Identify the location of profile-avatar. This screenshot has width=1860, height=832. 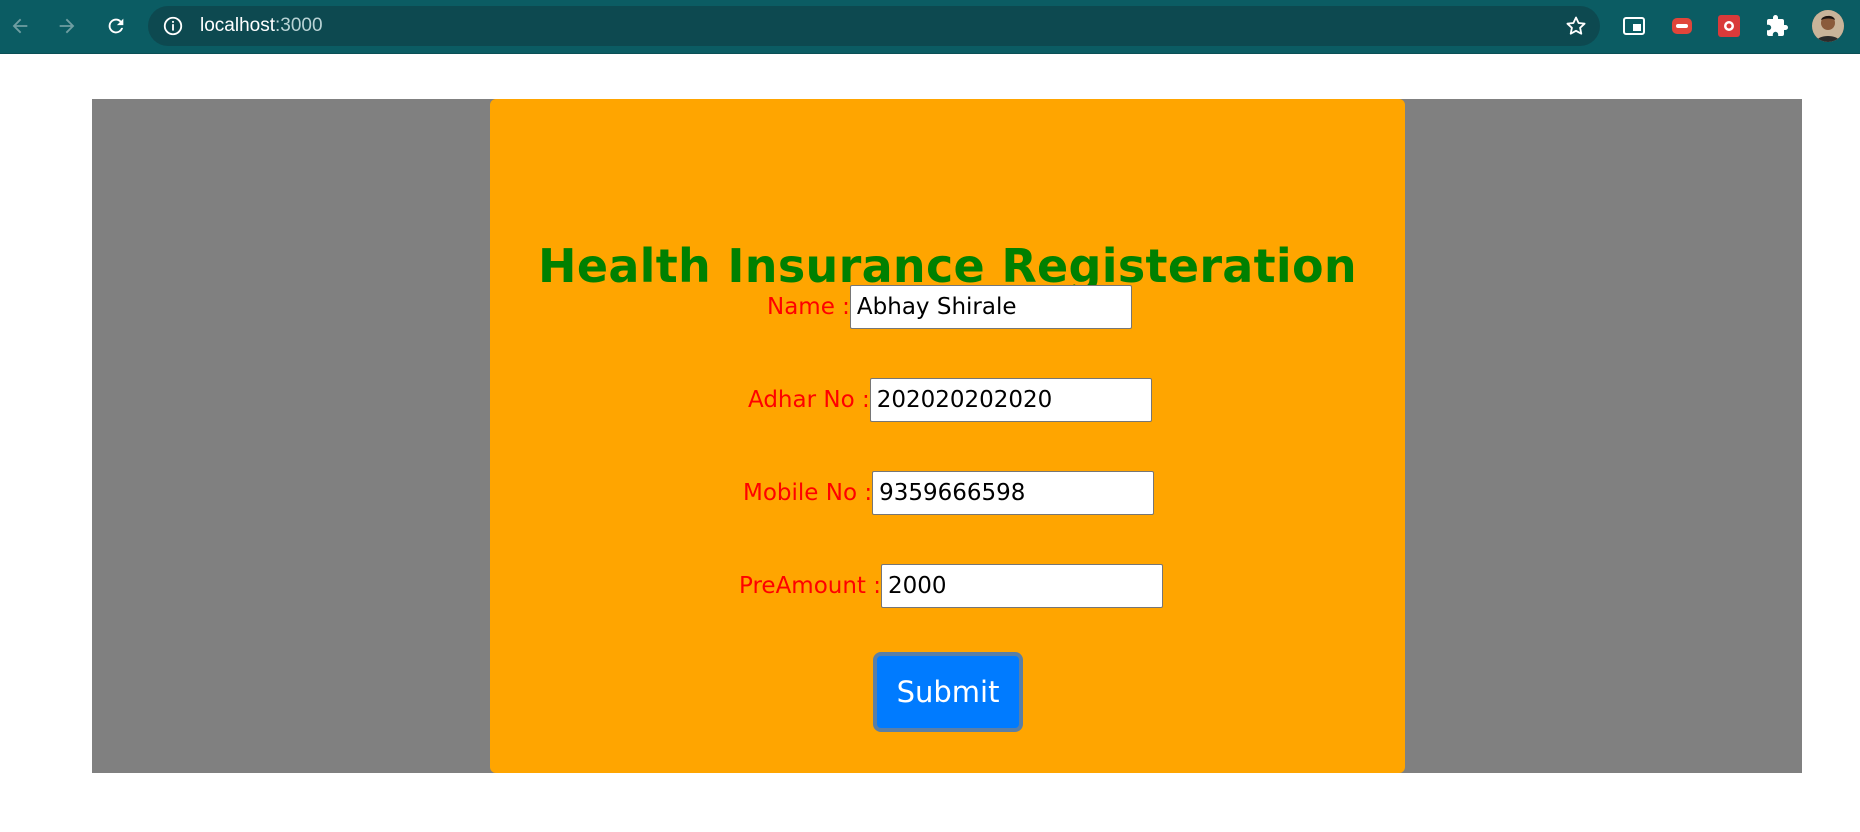
(1828, 26).